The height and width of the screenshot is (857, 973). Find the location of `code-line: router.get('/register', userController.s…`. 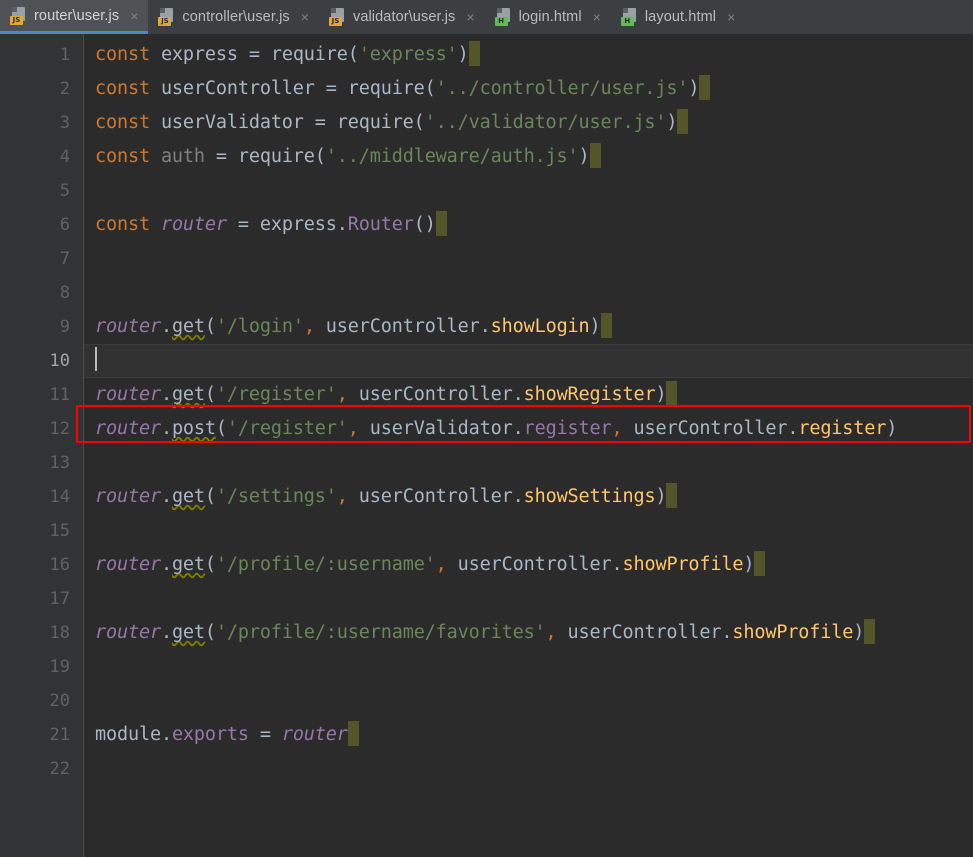

code-line: router.get('/register', userController.s… is located at coordinates (528, 395).